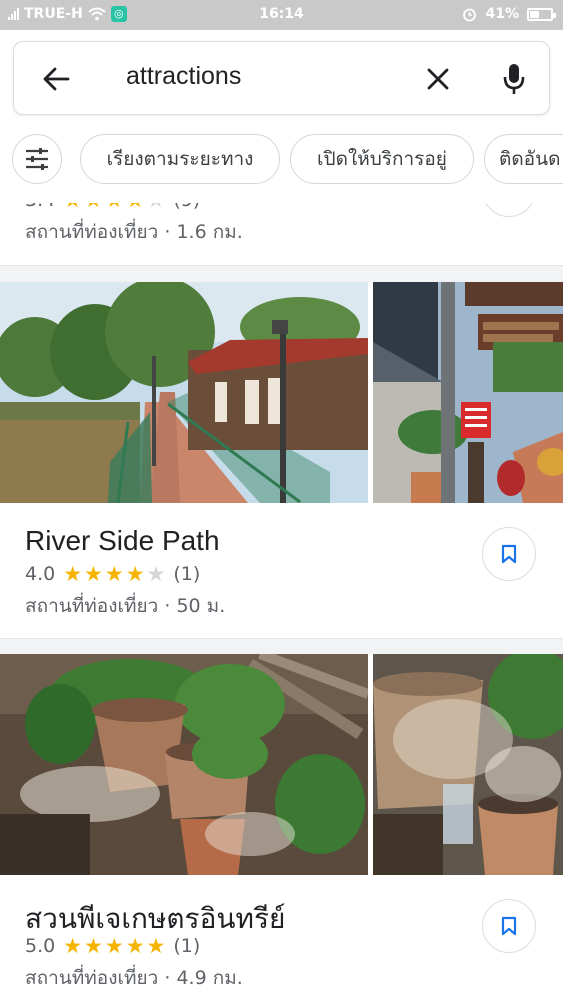 The width and height of the screenshot is (563, 1000). What do you see at coordinates (201, 606) in the screenshot?
I see `distance: 50 ม.` at bounding box center [201, 606].